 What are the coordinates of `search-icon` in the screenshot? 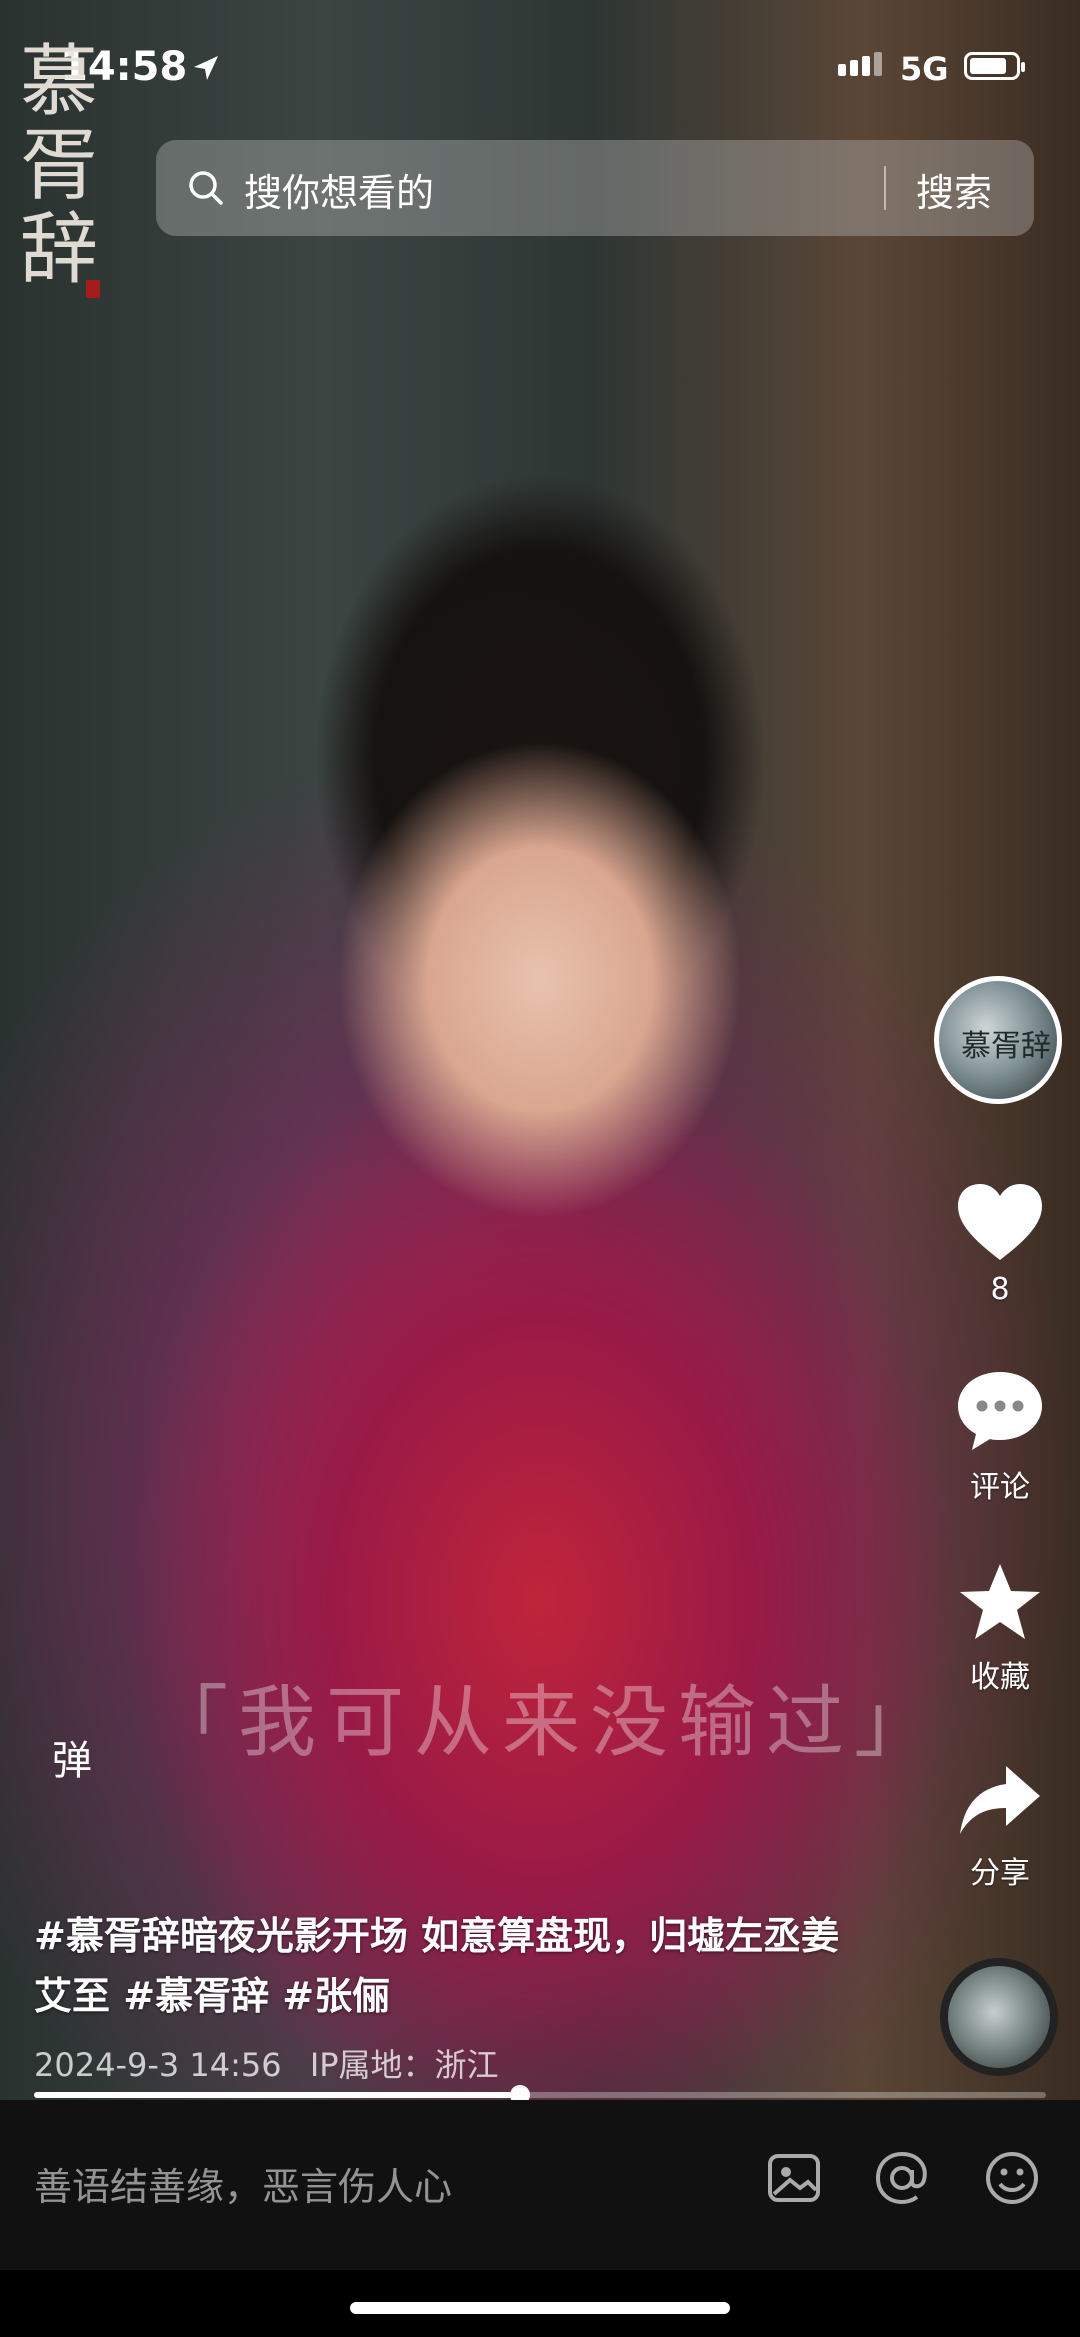 It's located at (206, 188).